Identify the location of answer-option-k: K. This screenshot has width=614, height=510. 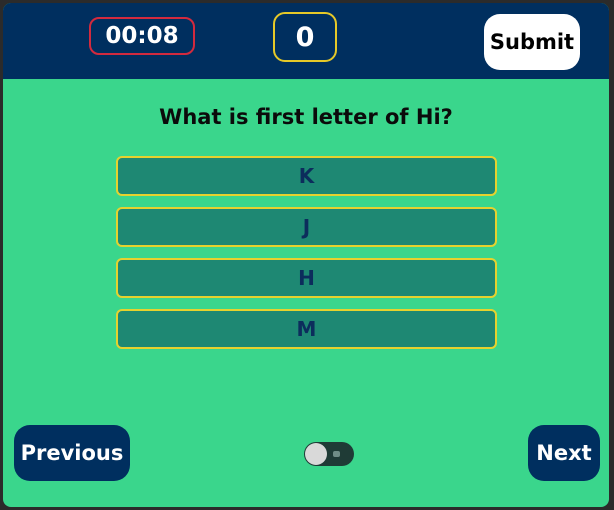
(306, 176).